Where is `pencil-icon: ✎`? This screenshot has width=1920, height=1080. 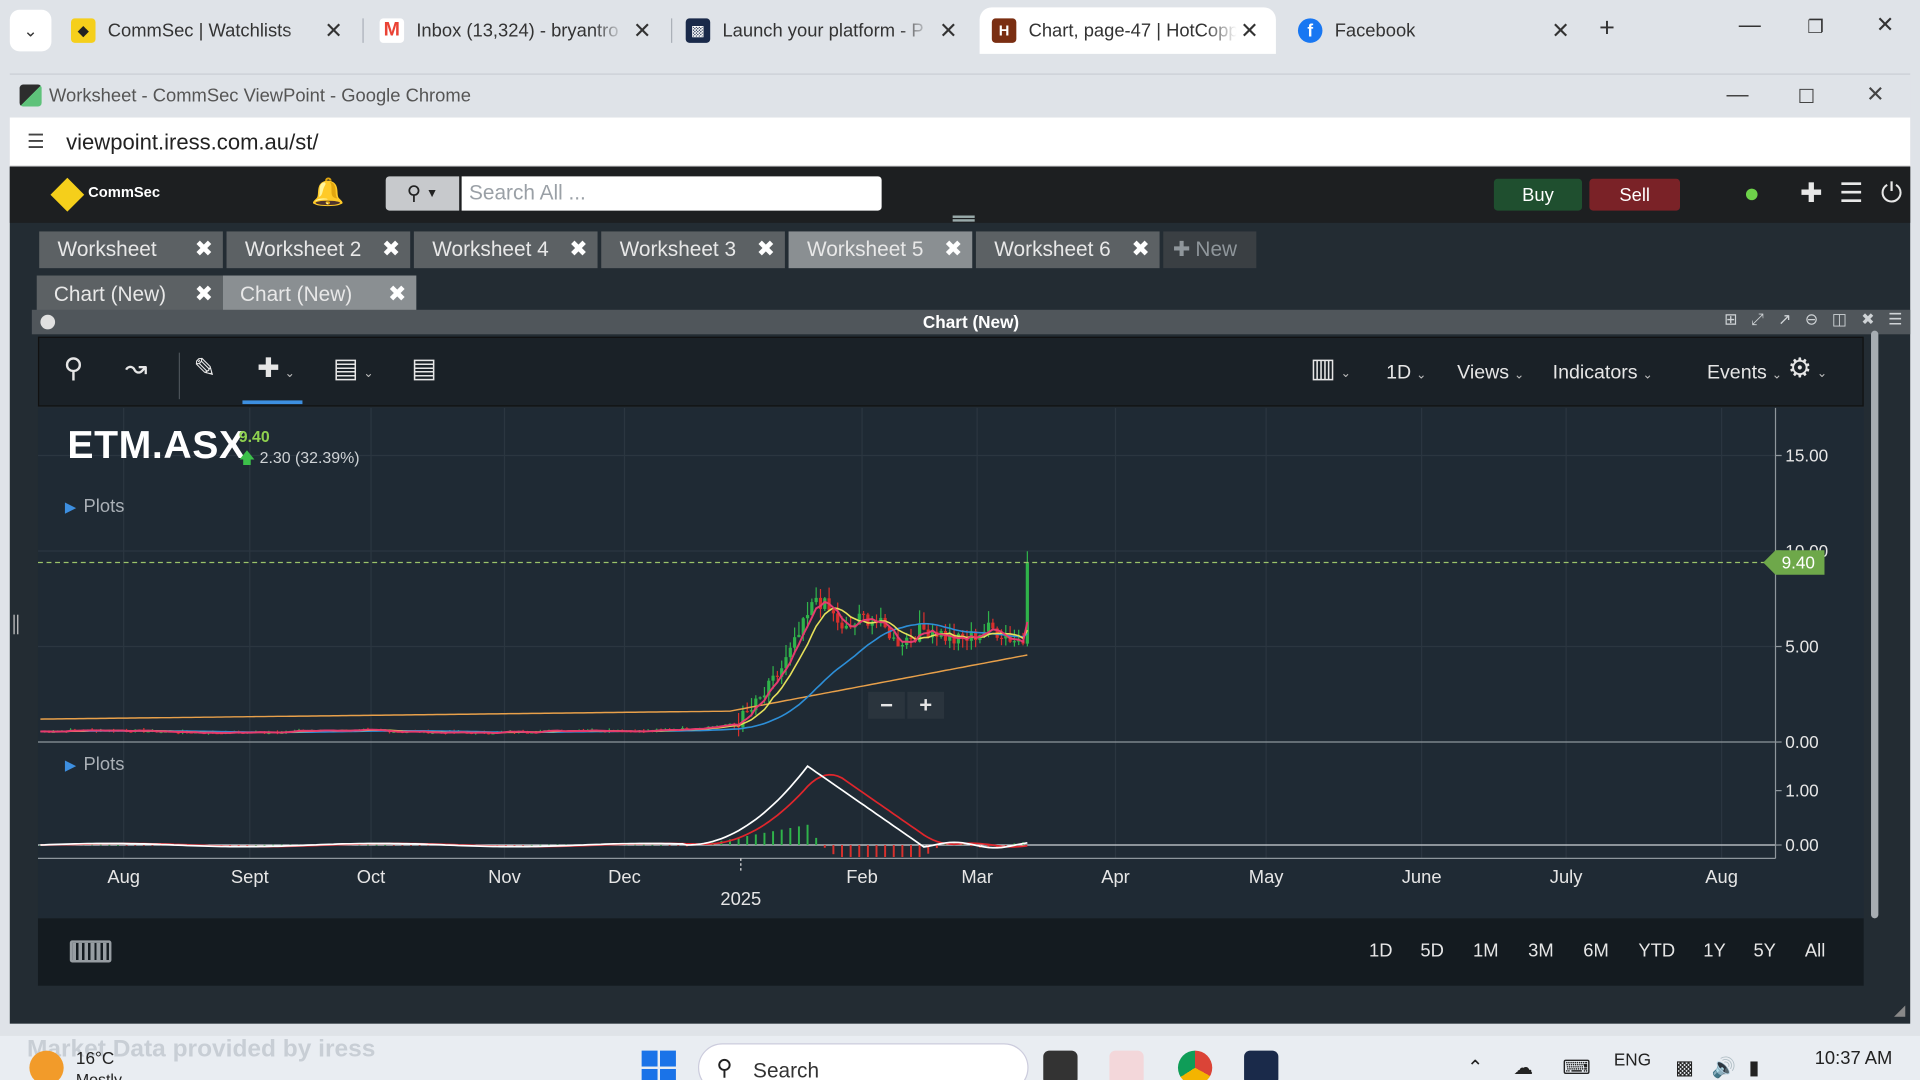
pencil-icon: ✎ is located at coordinates (204, 369).